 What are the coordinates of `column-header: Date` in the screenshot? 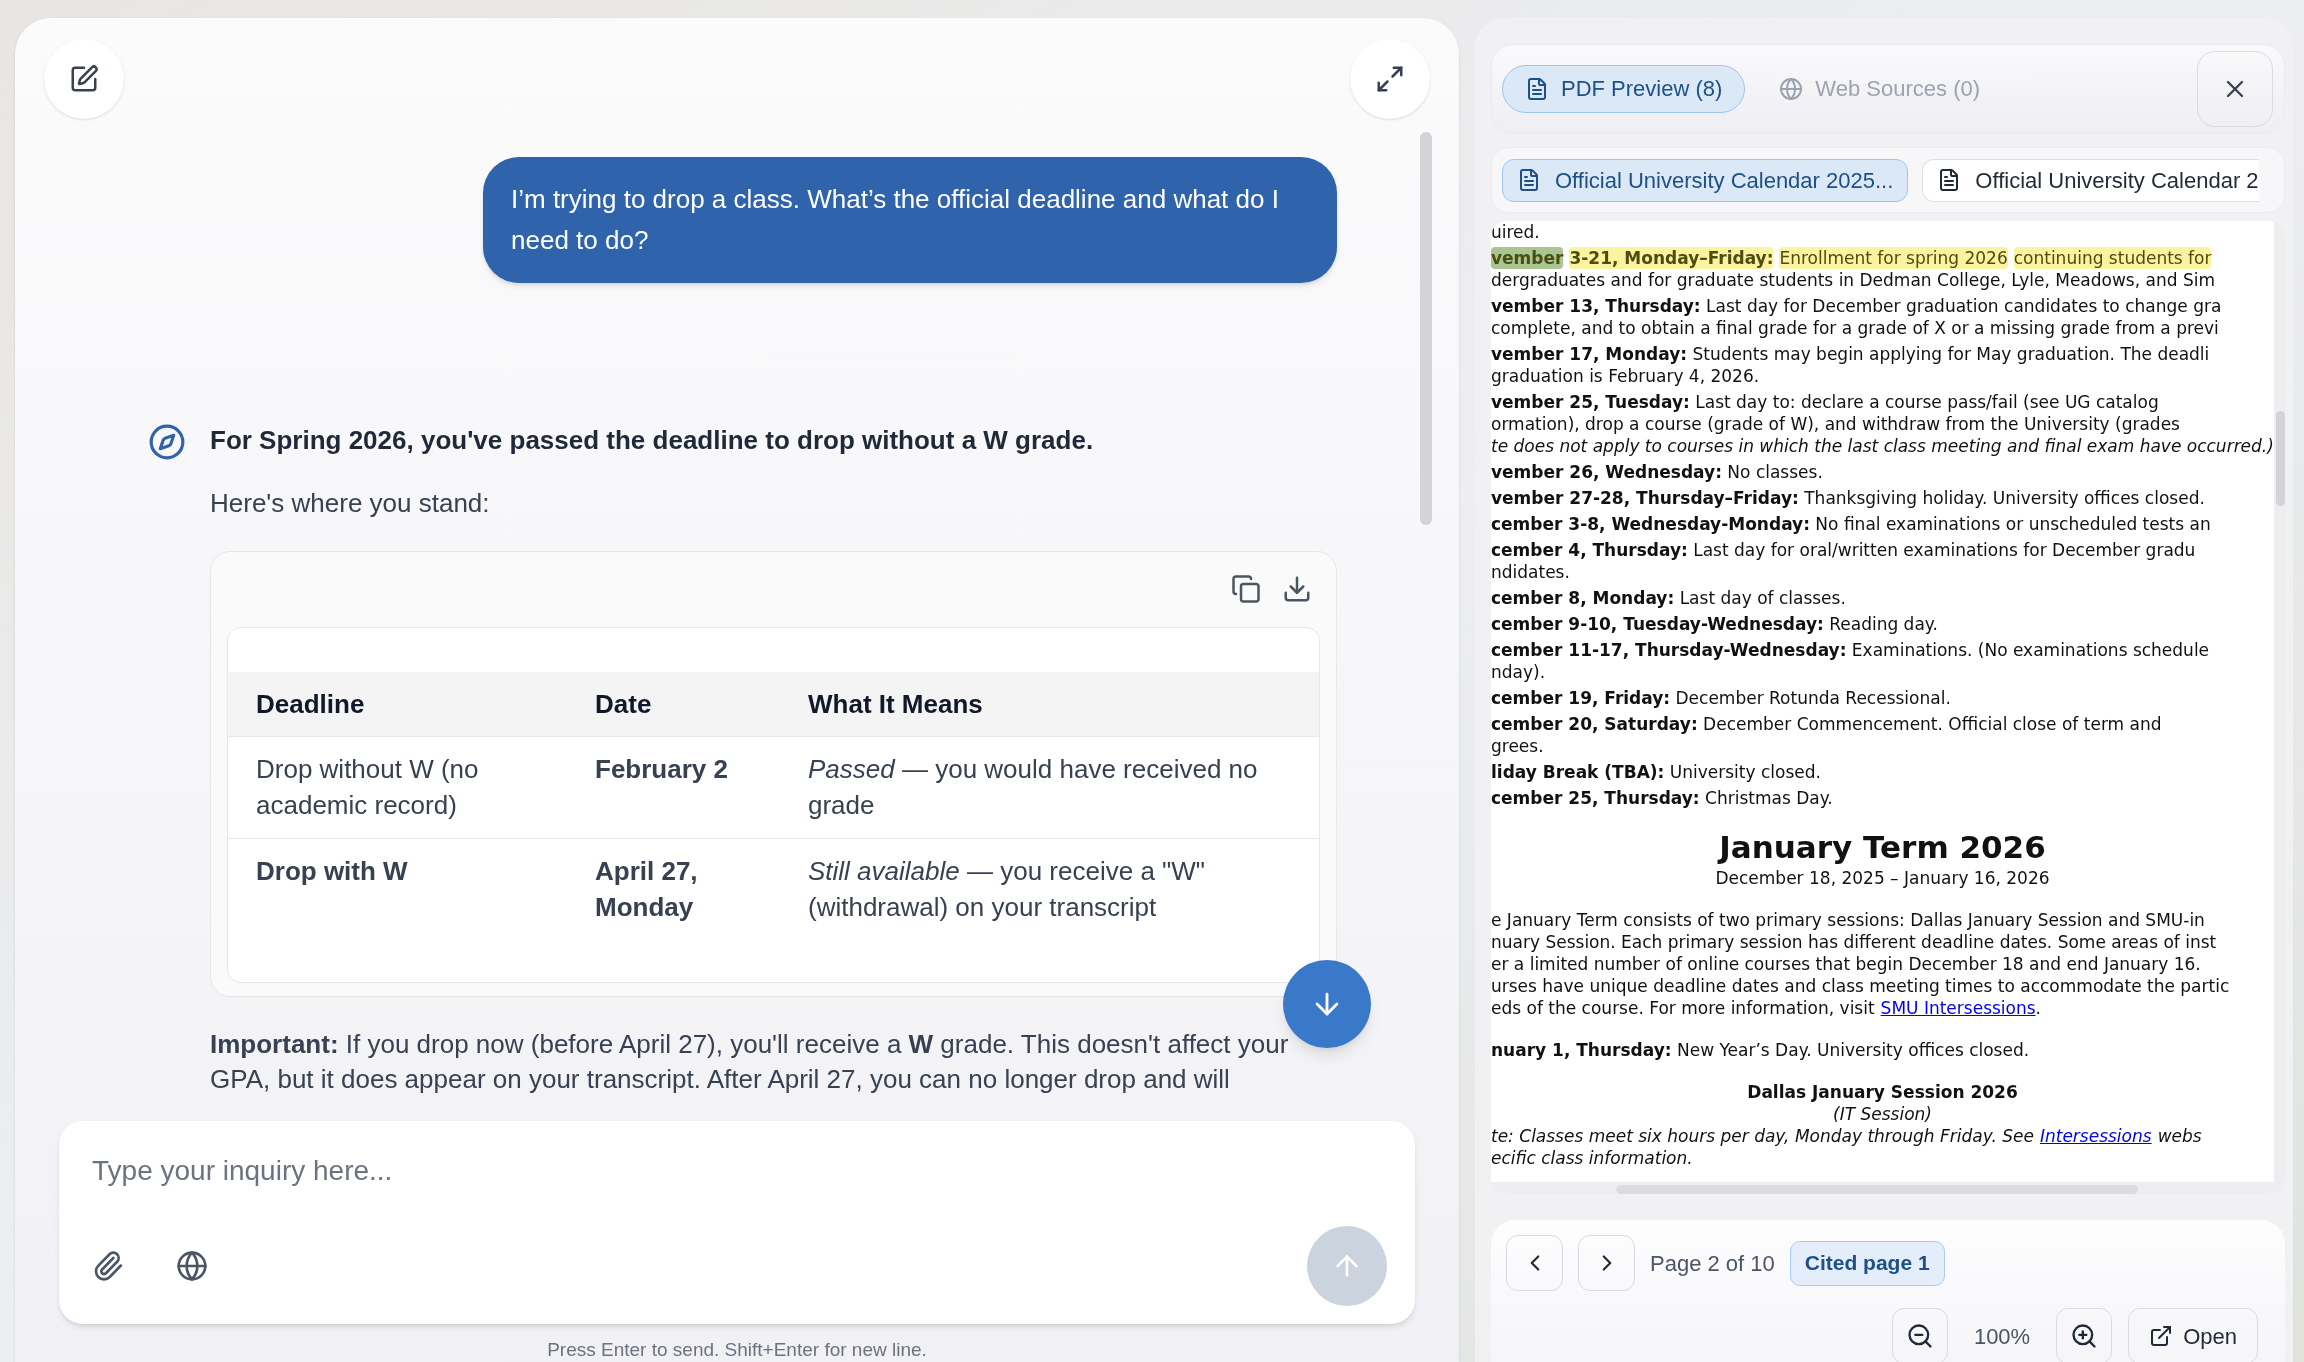 It's located at (623, 703).